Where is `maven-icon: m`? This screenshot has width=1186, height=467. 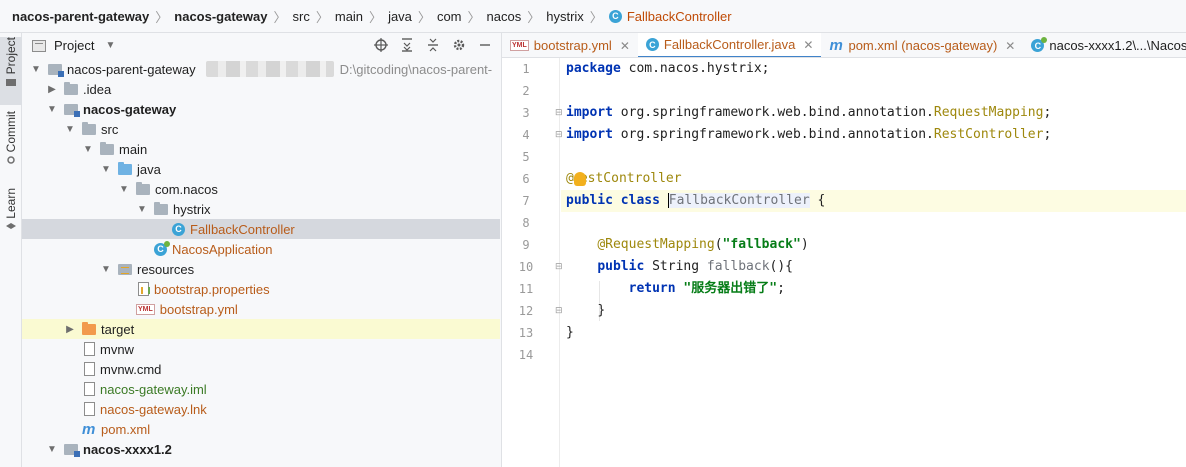 maven-icon: m is located at coordinates (89, 429).